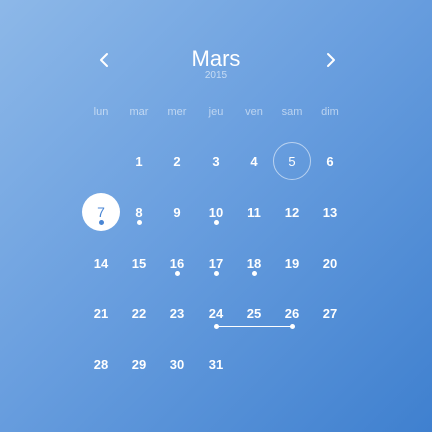  I want to click on day-cell-15: 15, so click(139, 263).